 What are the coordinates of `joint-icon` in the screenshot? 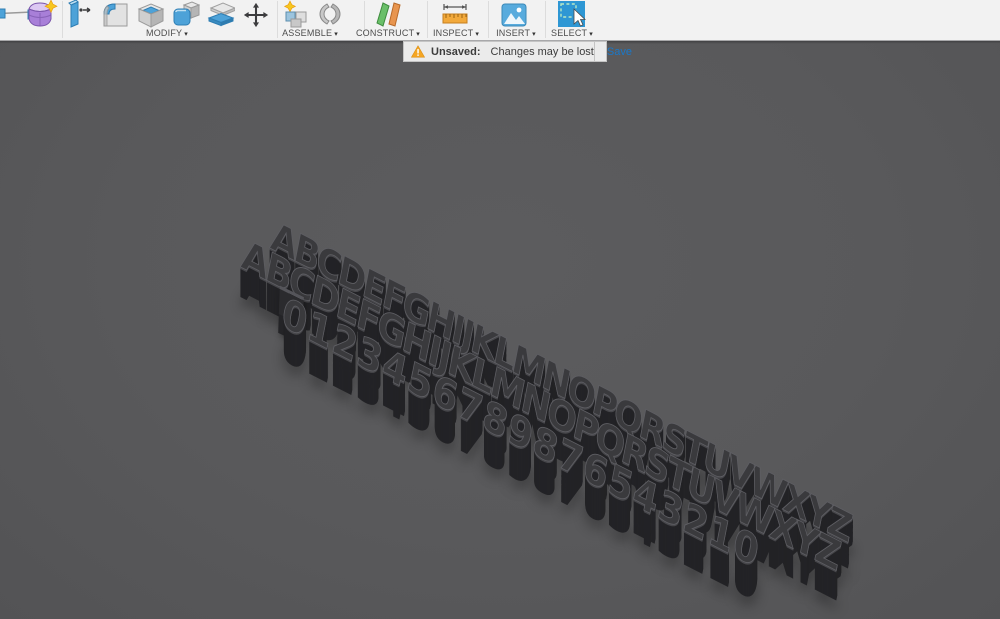 It's located at (330, 14).